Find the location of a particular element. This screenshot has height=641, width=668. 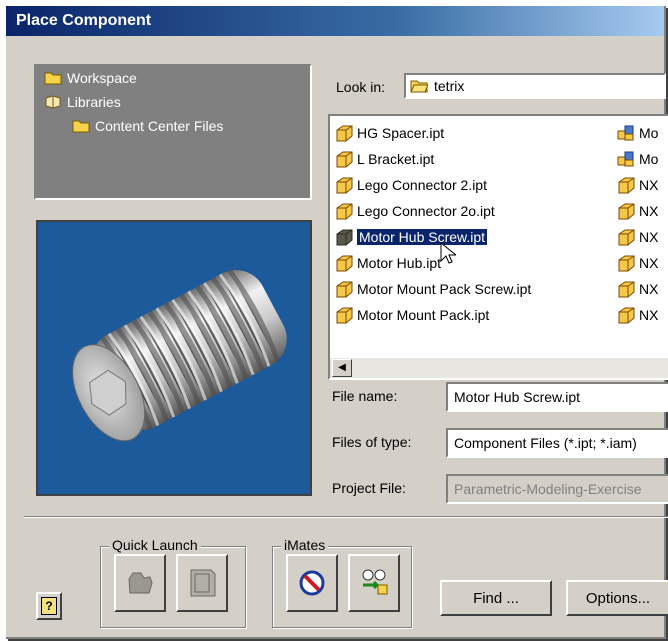

no-constraint-icon is located at coordinates (312, 583).